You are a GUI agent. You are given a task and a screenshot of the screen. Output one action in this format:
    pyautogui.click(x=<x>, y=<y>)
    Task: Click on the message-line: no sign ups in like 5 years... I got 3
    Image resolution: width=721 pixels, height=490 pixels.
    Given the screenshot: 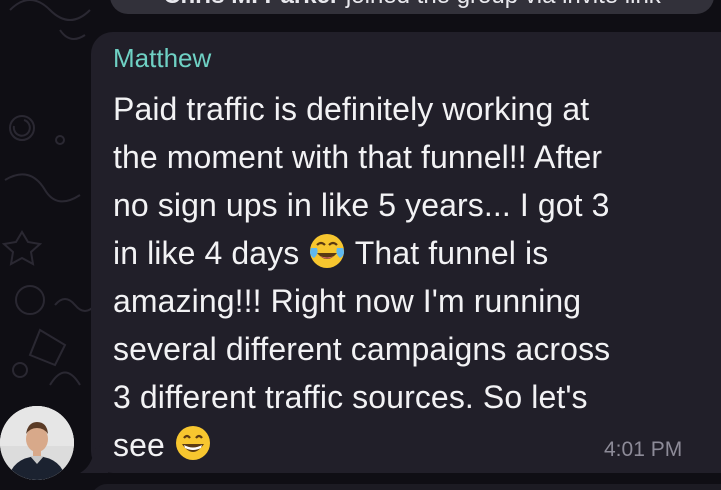 What is the action you would take?
    pyautogui.click(x=361, y=205)
    